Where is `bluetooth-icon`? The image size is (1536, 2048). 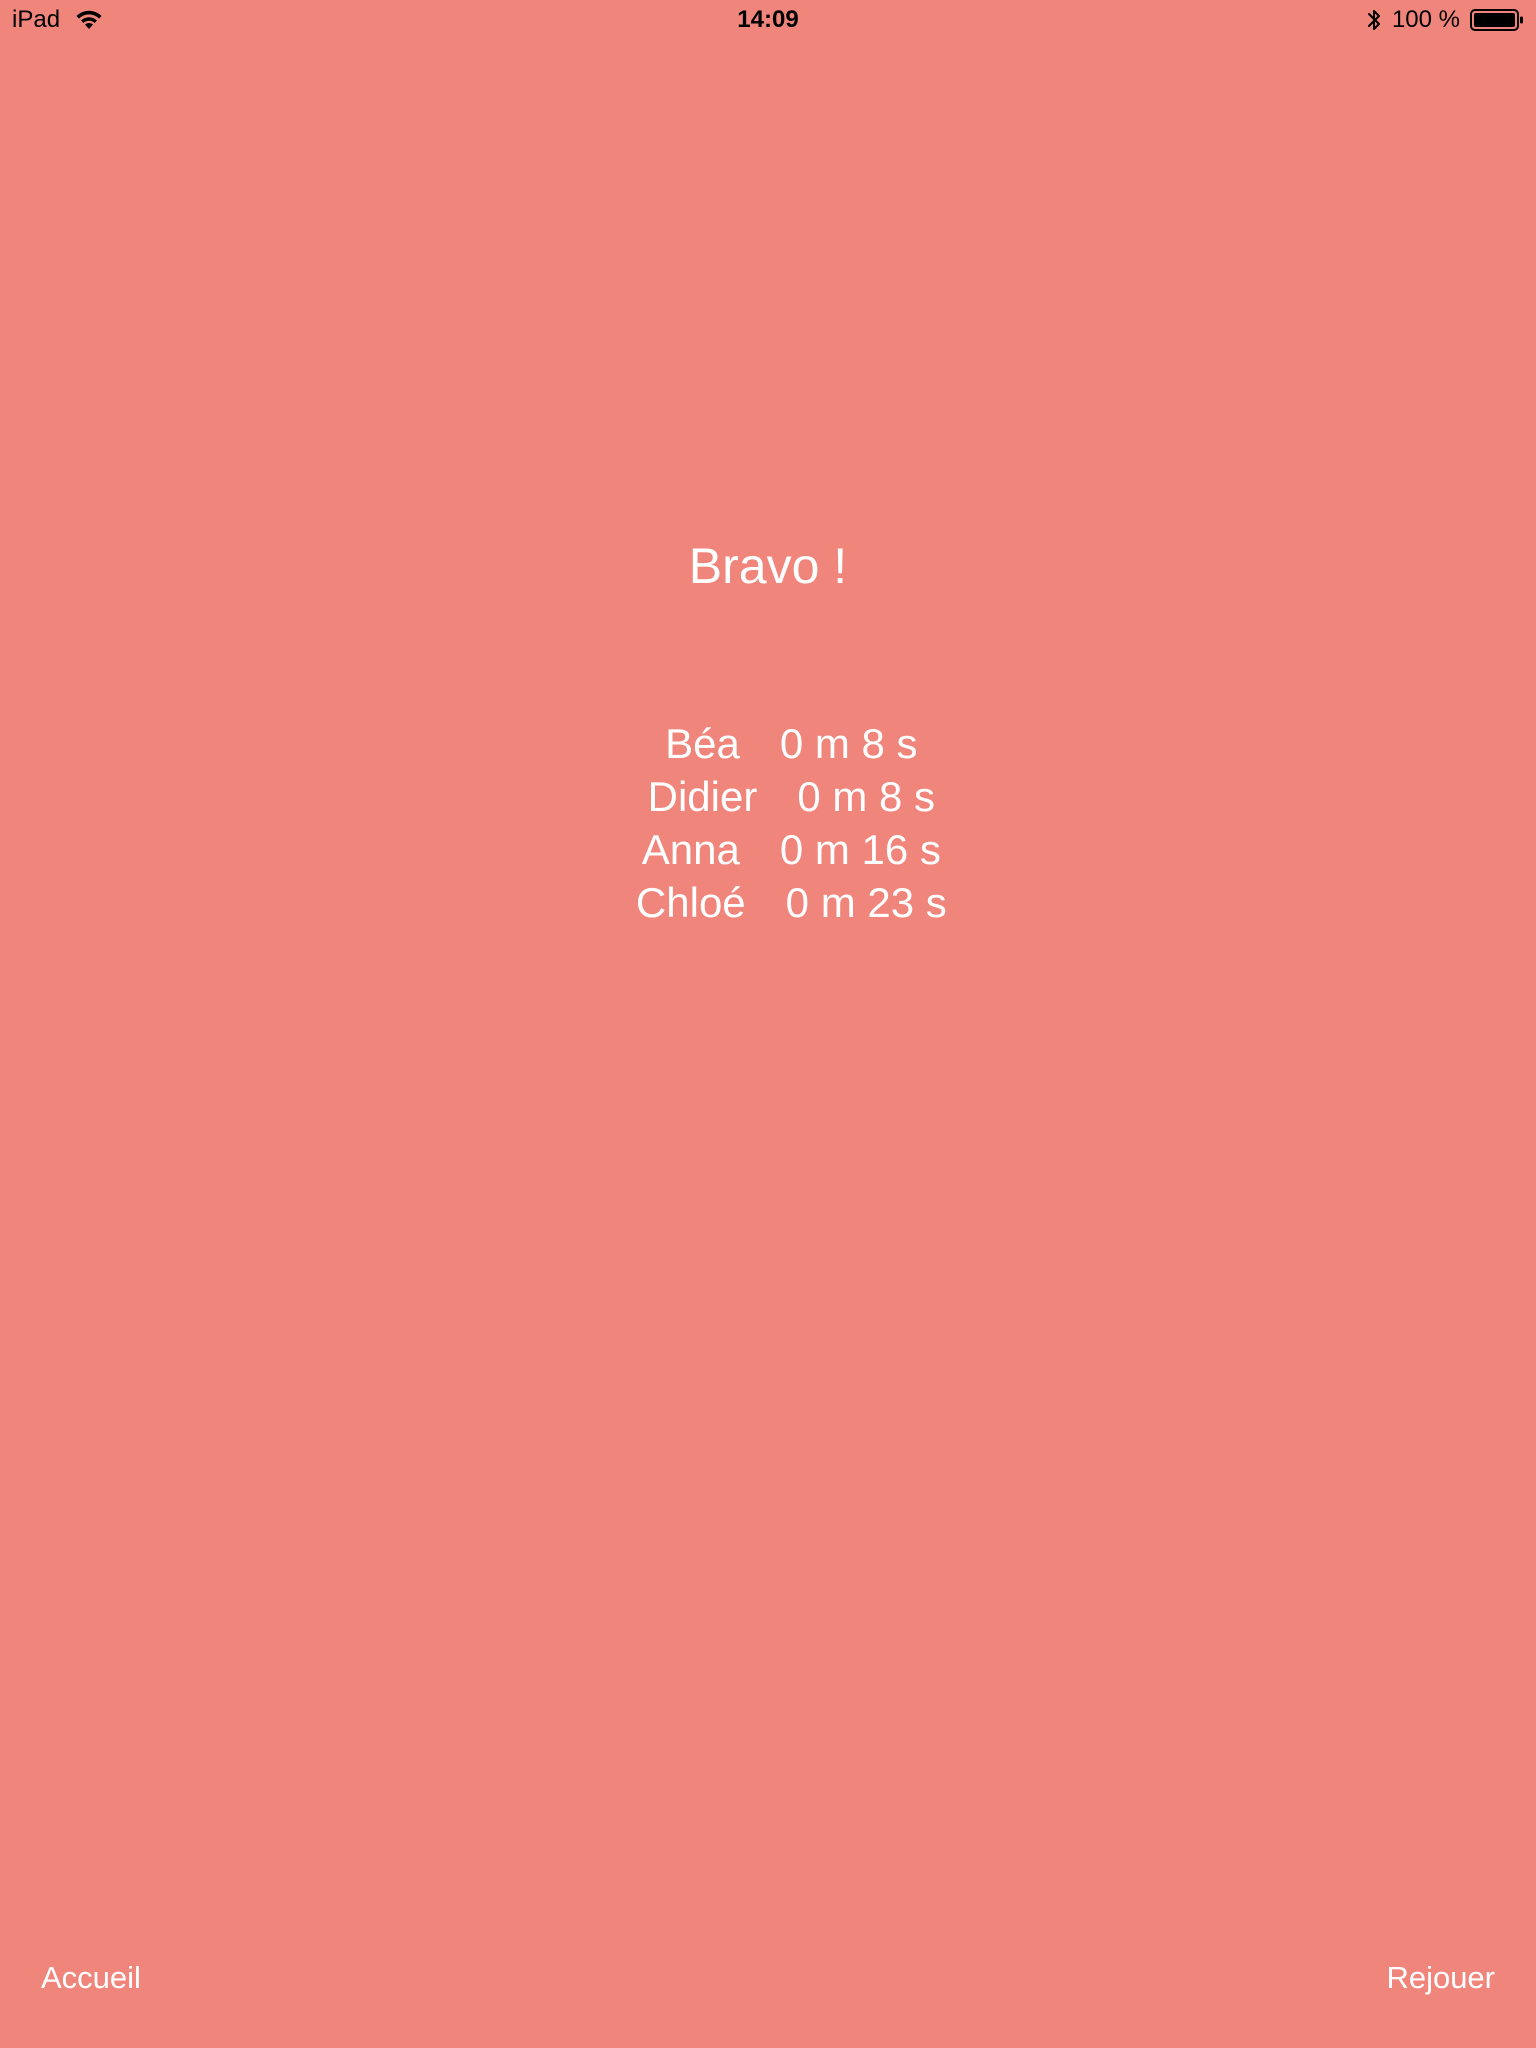
bluetooth-icon is located at coordinates (1374, 20).